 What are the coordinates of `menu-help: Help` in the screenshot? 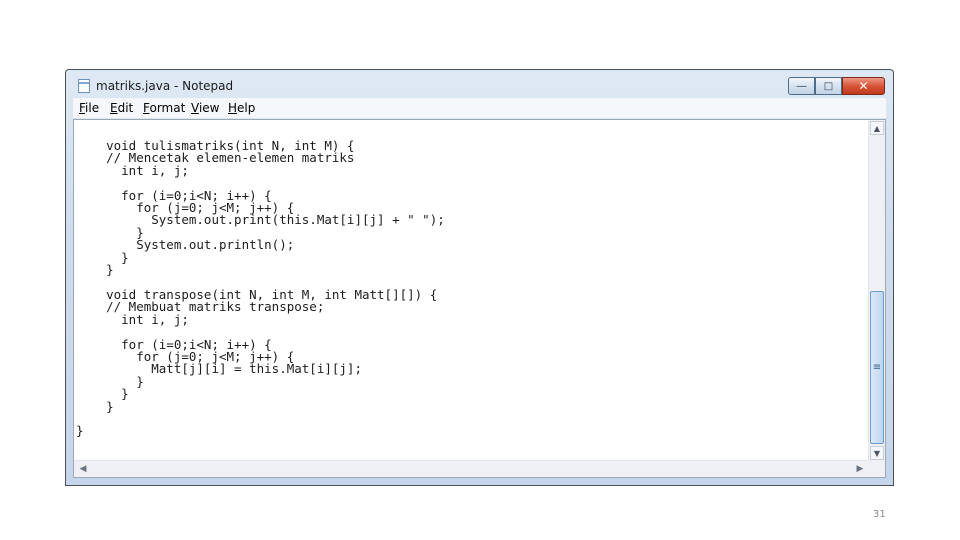 It's located at (241, 108).